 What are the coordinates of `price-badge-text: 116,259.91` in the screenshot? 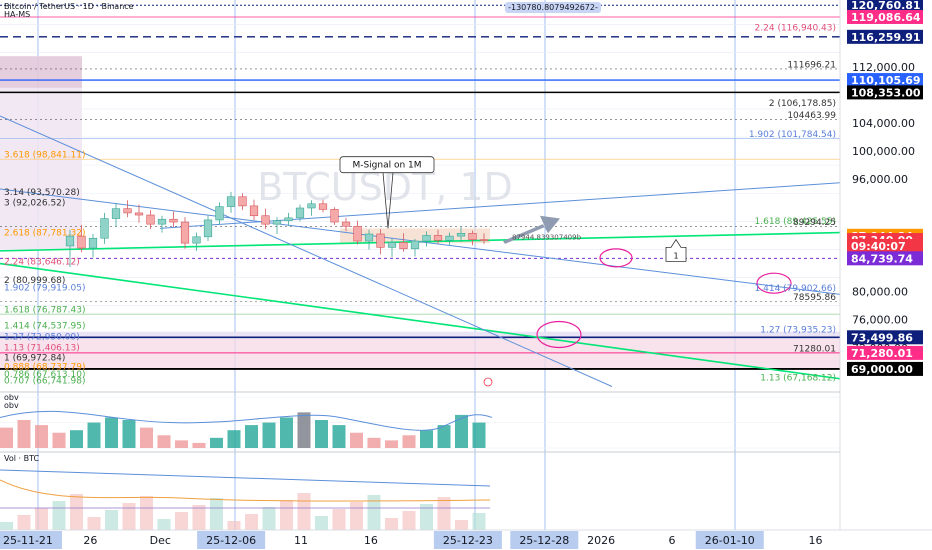 It's located at (886, 37).